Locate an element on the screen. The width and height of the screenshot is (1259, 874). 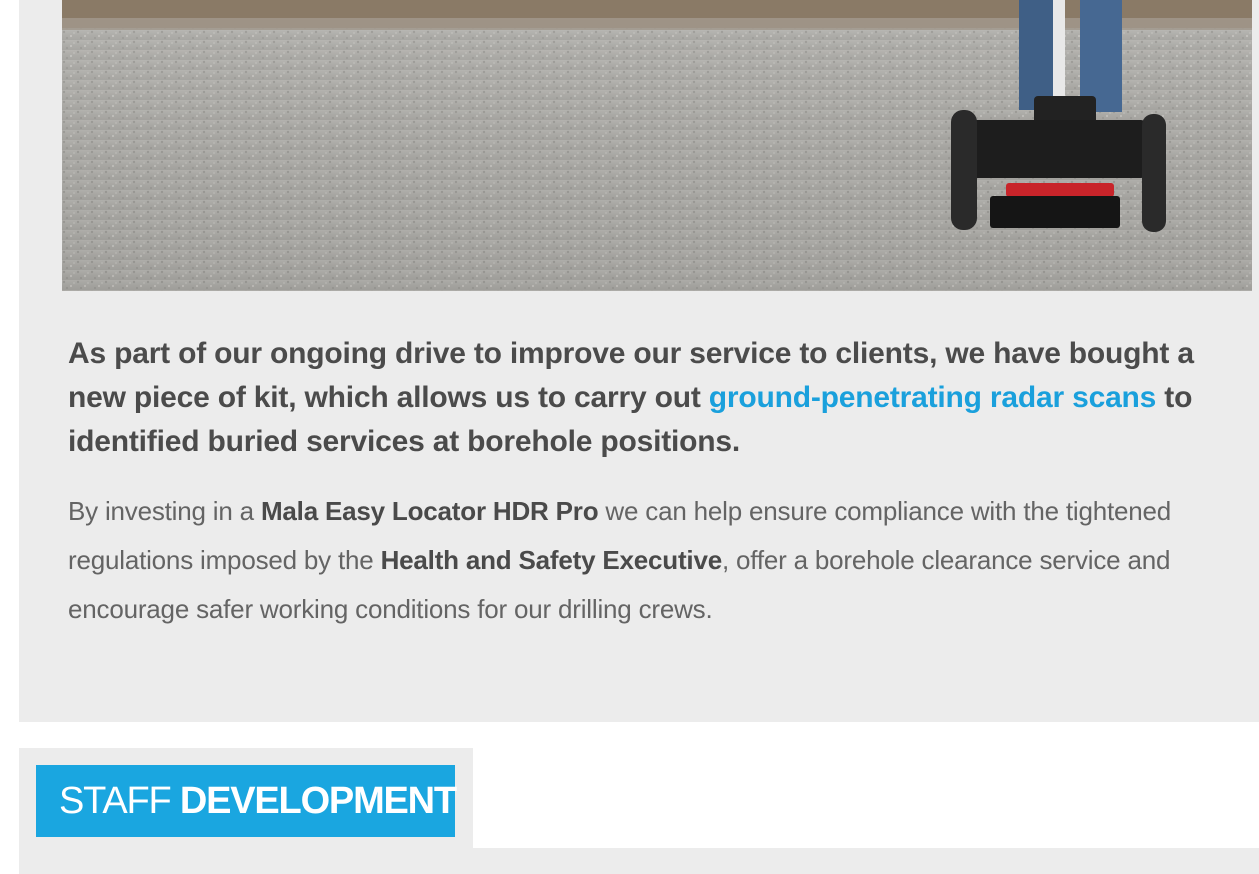
section-heading-bold: DEVELOPMENT is located at coordinates (318, 801).